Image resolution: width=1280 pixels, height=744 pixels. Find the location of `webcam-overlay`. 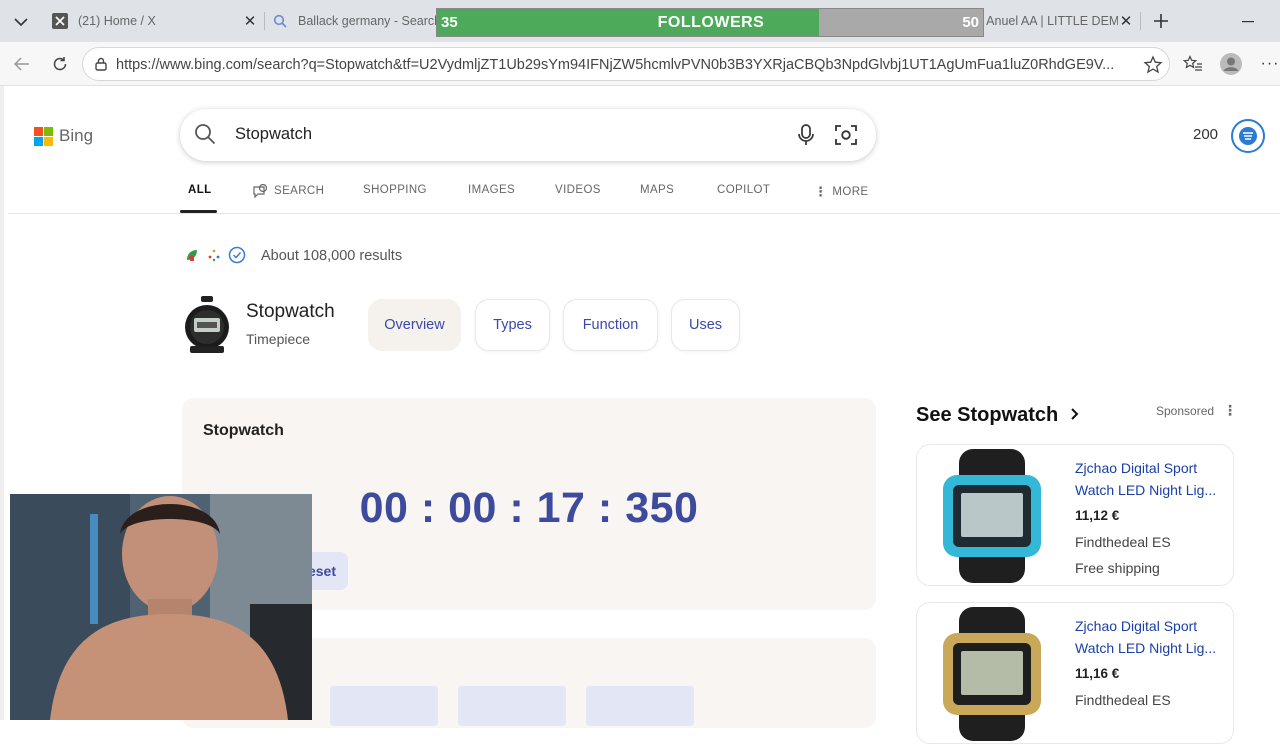

webcam-overlay is located at coordinates (161, 607).